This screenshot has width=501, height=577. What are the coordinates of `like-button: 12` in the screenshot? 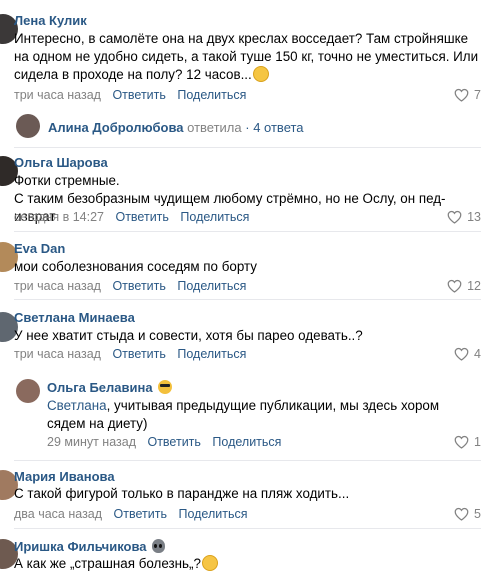 It's located at (464, 286).